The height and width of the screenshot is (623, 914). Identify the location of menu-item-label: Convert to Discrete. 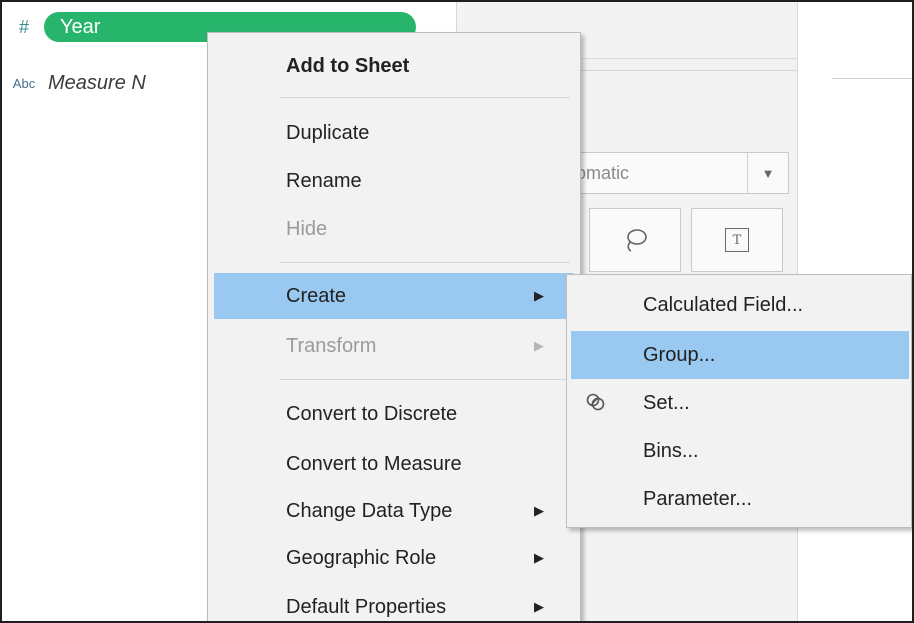
(372, 413).